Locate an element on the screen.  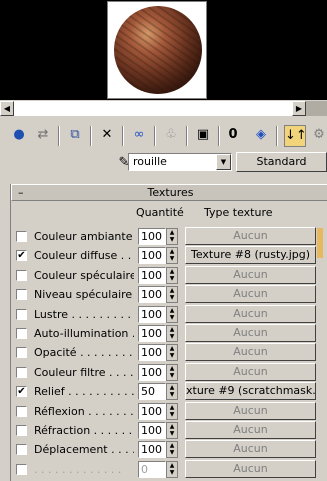
put-to-library-icon: ▣ is located at coordinates (203, 136).